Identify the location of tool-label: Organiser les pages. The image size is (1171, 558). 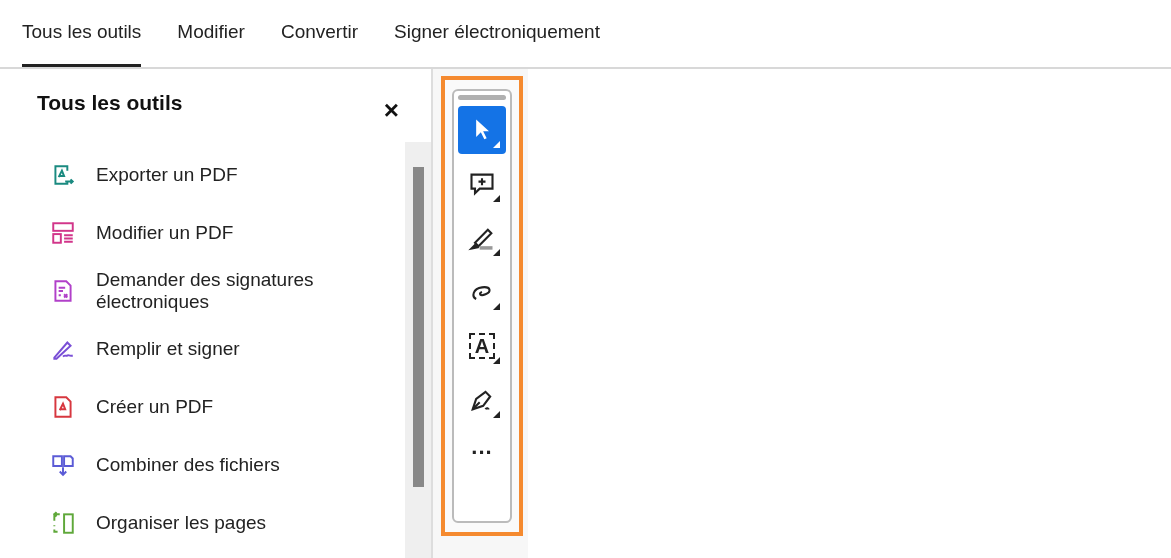
(181, 523).